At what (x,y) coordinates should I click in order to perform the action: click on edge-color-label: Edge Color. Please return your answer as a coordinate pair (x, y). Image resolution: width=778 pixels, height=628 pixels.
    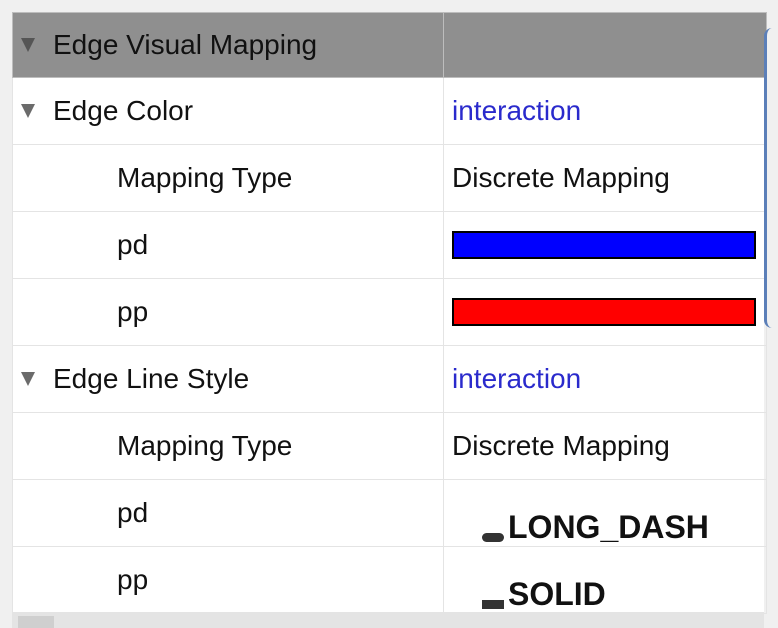
    Looking at the image, I should click on (123, 110).